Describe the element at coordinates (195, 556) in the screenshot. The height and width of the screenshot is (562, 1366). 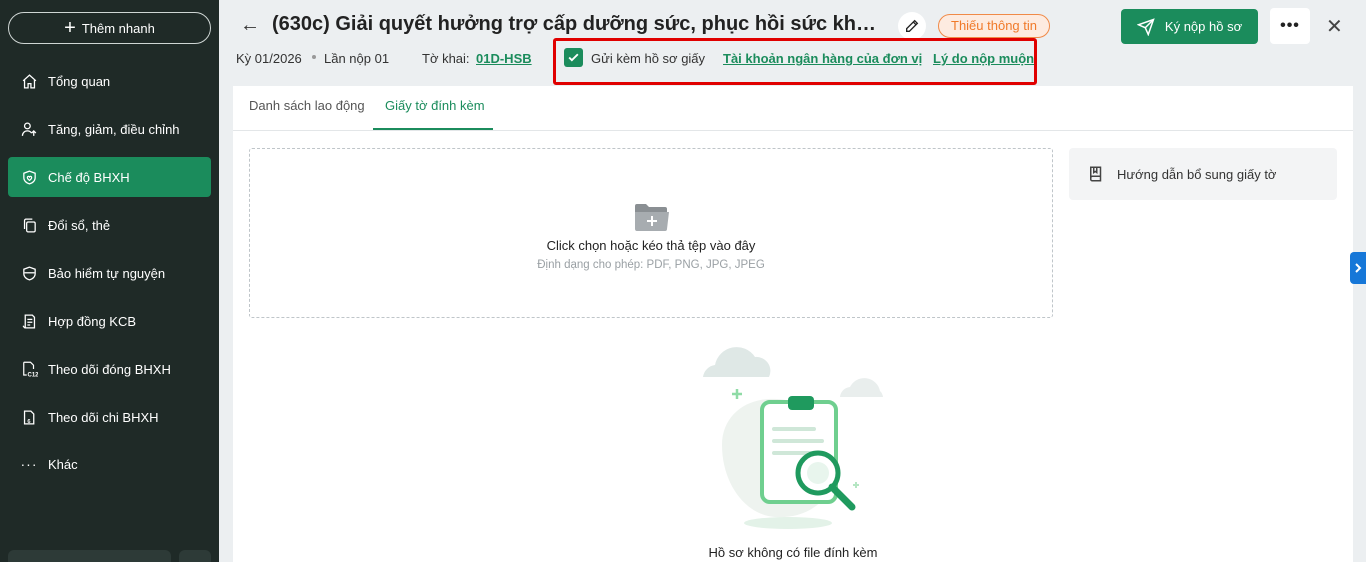
I see `sidebar-collapse-button` at that location.